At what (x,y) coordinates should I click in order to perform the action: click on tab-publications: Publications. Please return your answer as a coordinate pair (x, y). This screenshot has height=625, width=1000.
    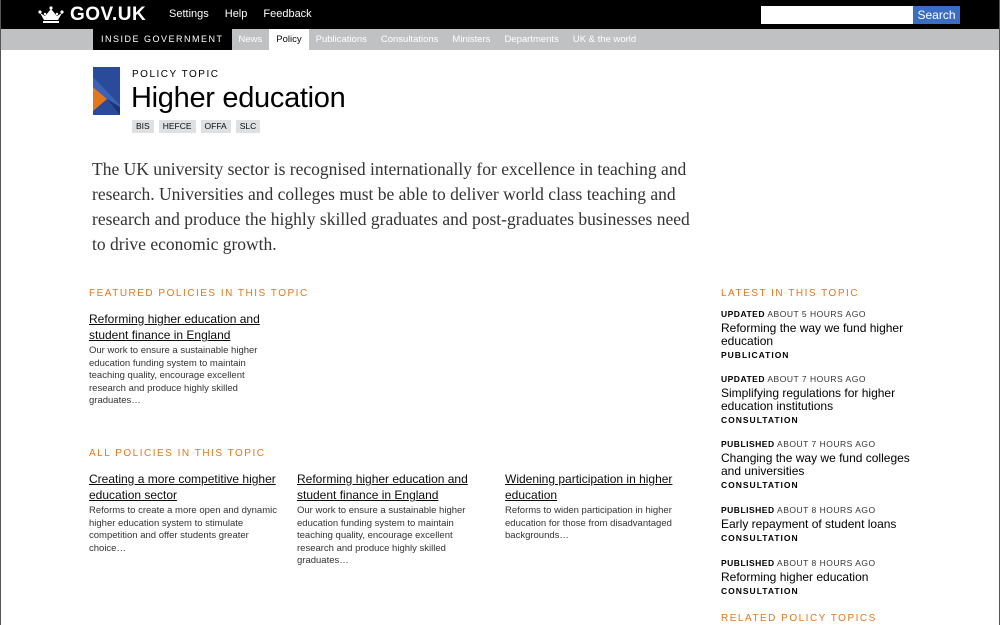
    Looking at the image, I should click on (341, 39).